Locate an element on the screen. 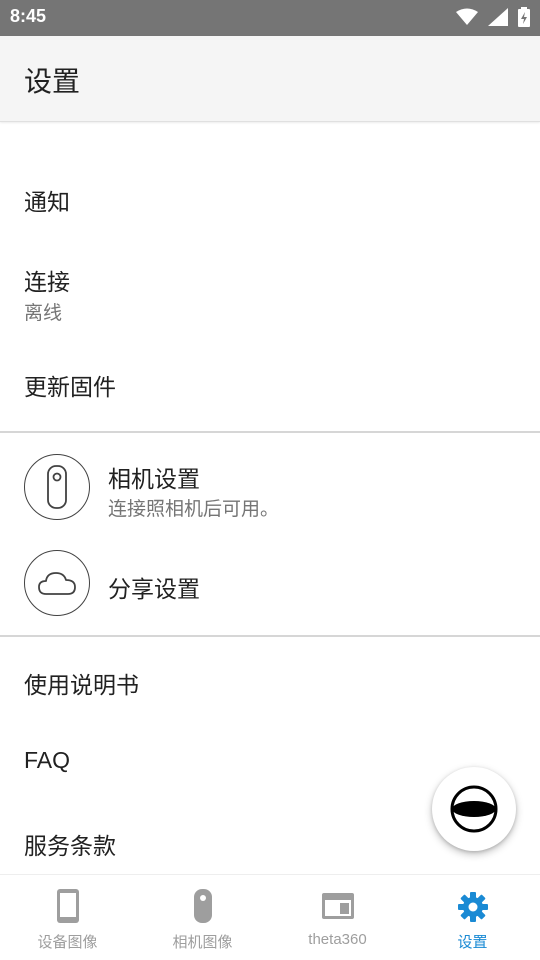 This screenshot has width=540, height=960. capture-fab is located at coordinates (474, 809).